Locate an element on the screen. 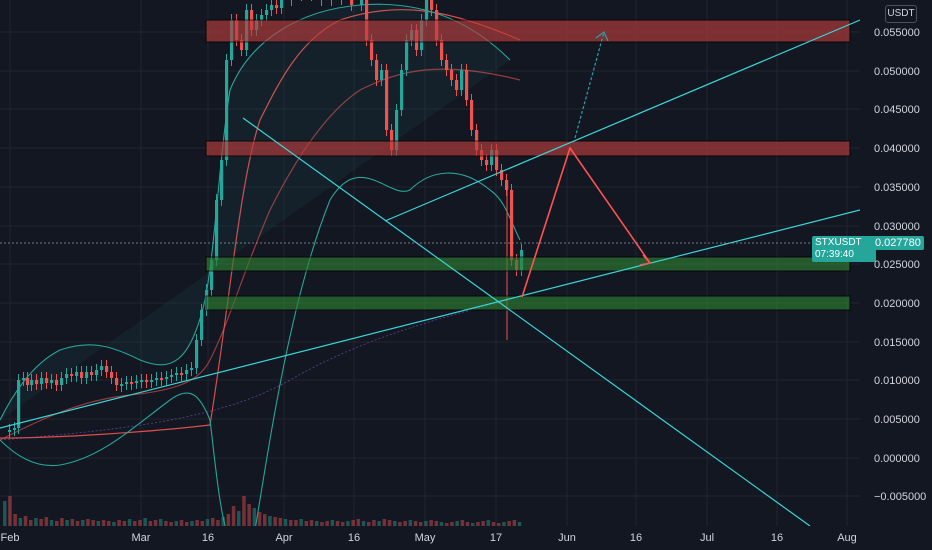 This screenshot has width=932, height=550. time-tick-label: Apr is located at coordinates (283, 538).